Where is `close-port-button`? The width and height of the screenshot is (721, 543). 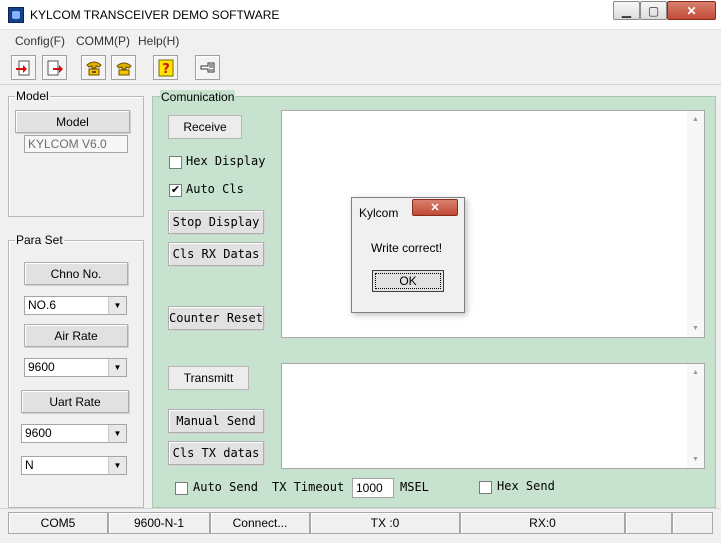 close-port-button is located at coordinates (54, 67).